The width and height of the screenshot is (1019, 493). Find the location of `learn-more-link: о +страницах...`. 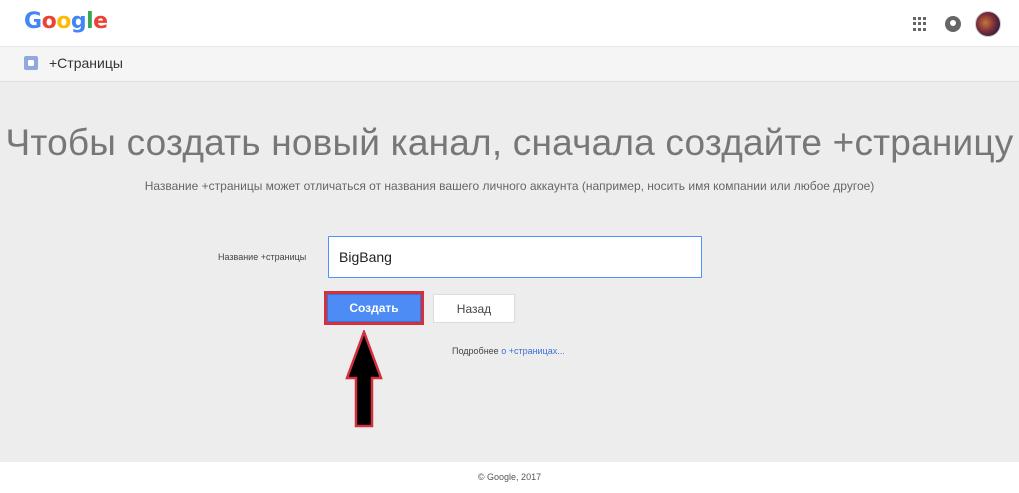

learn-more-link: о +страницах... is located at coordinates (533, 351).